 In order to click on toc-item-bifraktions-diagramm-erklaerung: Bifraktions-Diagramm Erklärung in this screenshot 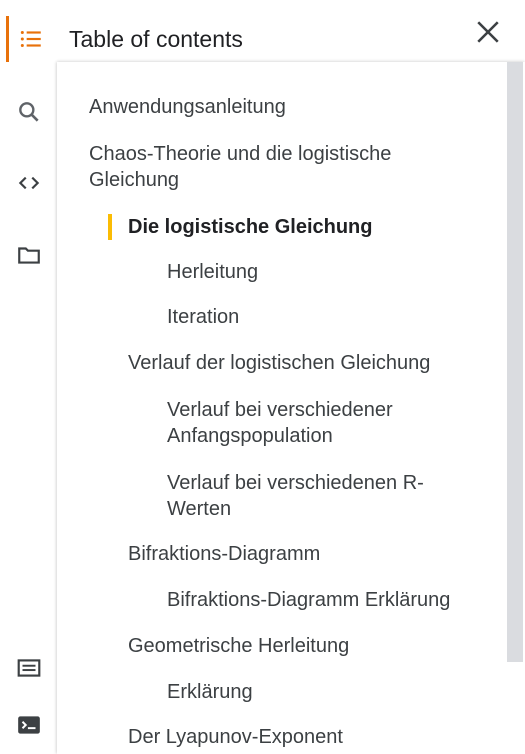, I will do `click(334, 600)`.